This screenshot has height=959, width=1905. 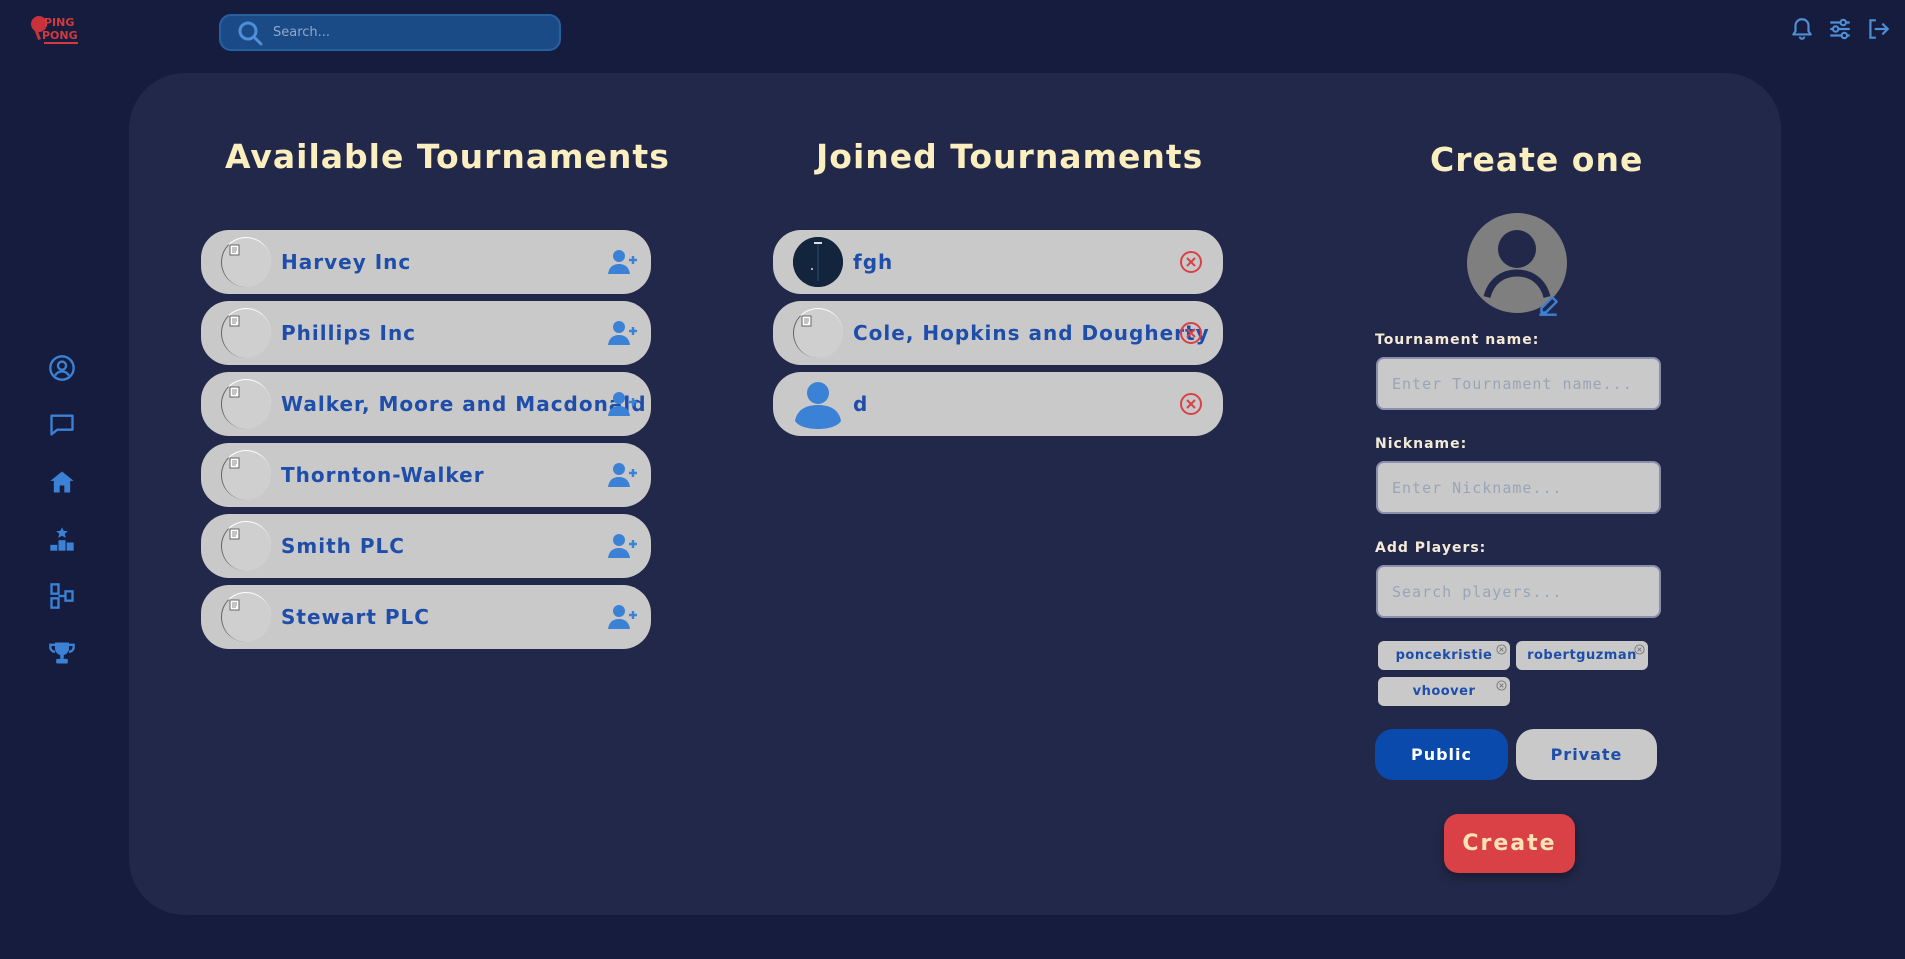 I want to click on person-icon, so click(x=818, y=405).